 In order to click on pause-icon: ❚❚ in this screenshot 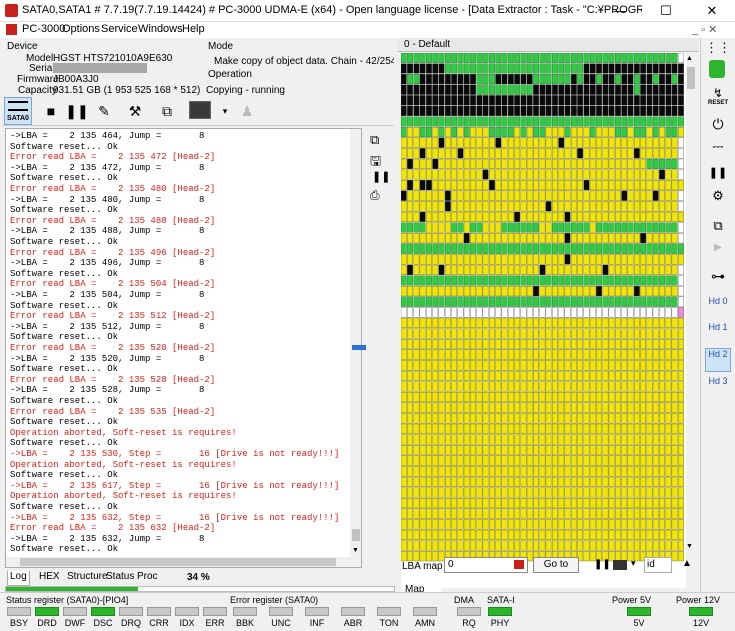, I will do `click(77, 111)`.